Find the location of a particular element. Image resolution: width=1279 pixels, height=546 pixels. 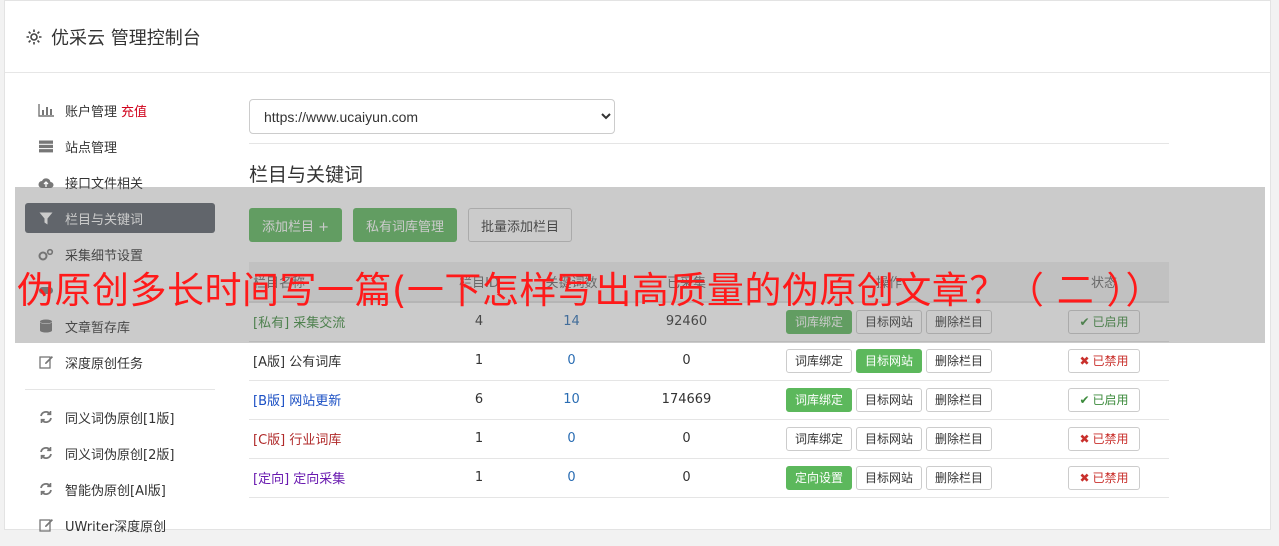

sidebar-tool-synonym-v1: 同义词伪原创[1版] is located at coordinates (120, 417).